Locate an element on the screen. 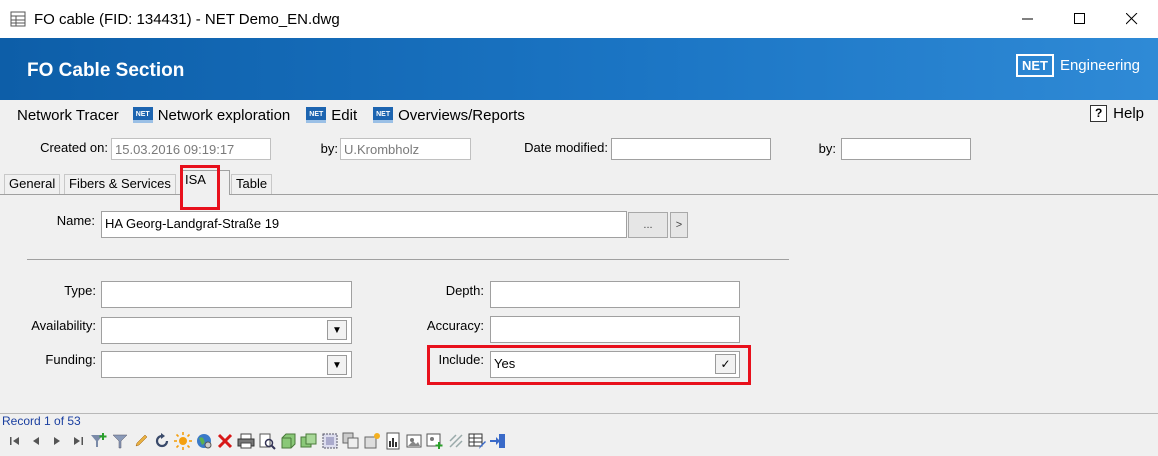 This screenshot has width=1158, height=456. tab-general: General is located at coordinates (32, 184).